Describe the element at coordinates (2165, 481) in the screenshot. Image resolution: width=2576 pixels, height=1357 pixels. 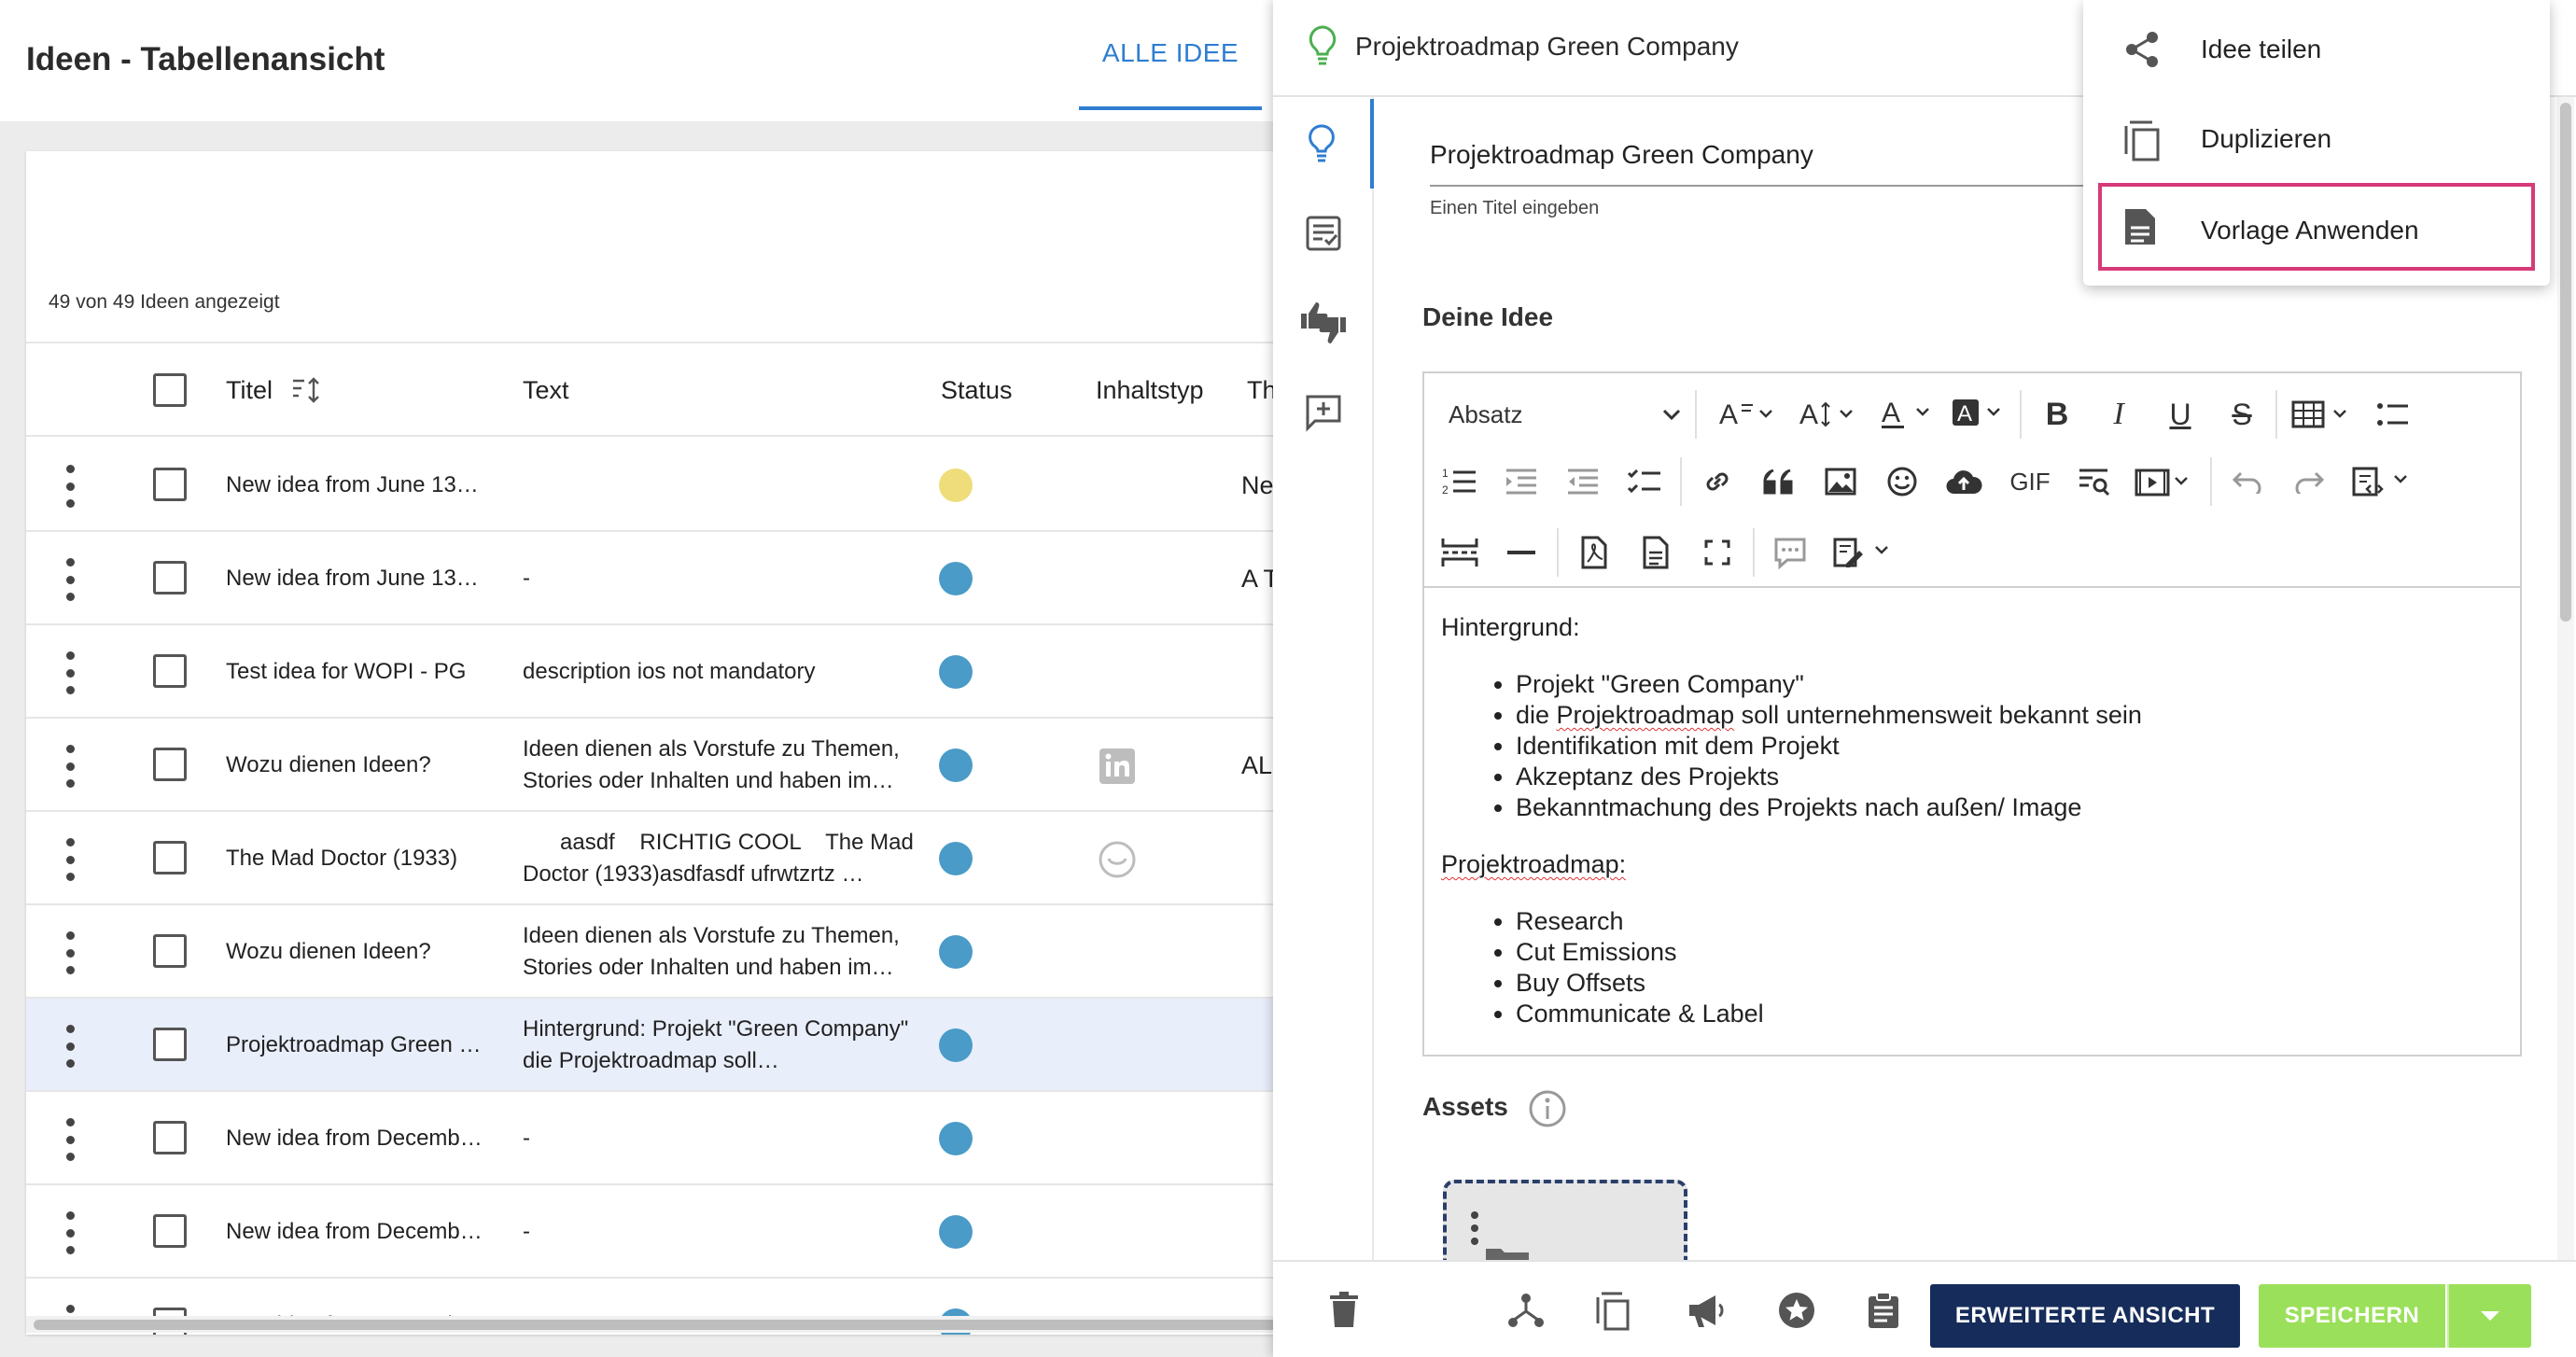
I see `insert-video-button` at that location.